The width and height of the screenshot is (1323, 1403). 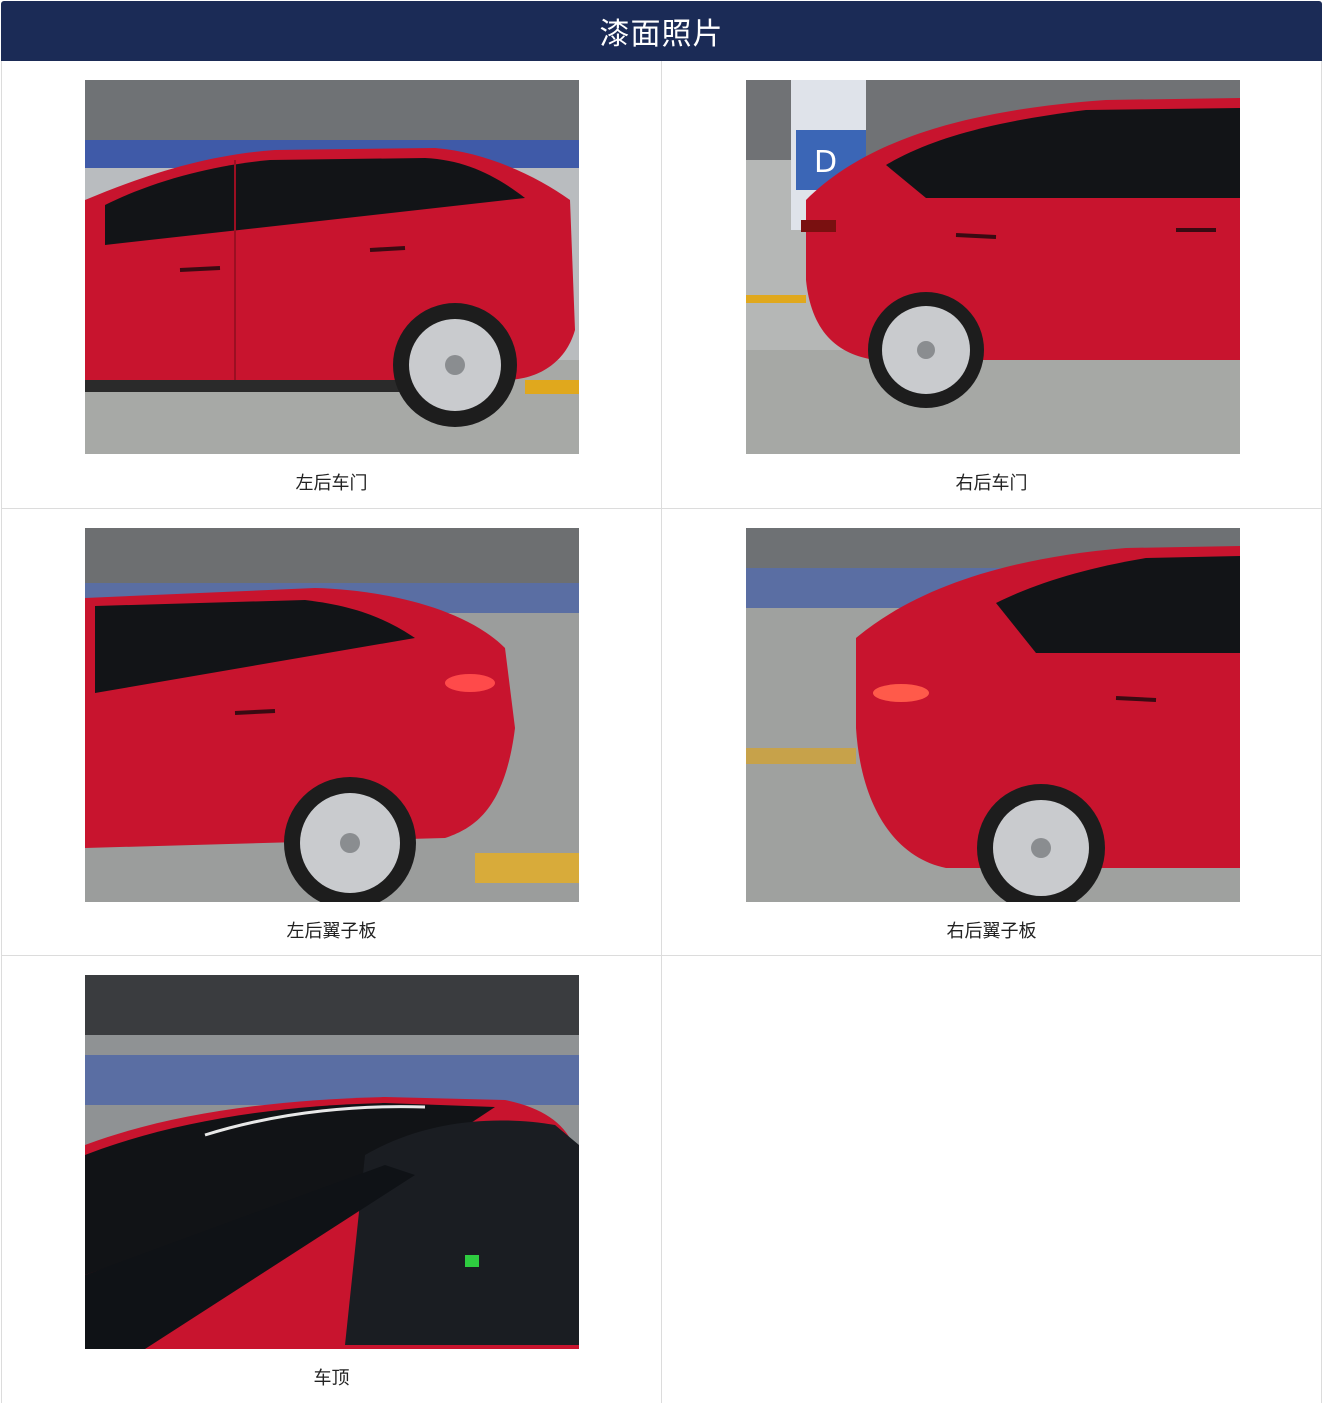 I want to click on svg-text: D, so click(x=825, y=162).